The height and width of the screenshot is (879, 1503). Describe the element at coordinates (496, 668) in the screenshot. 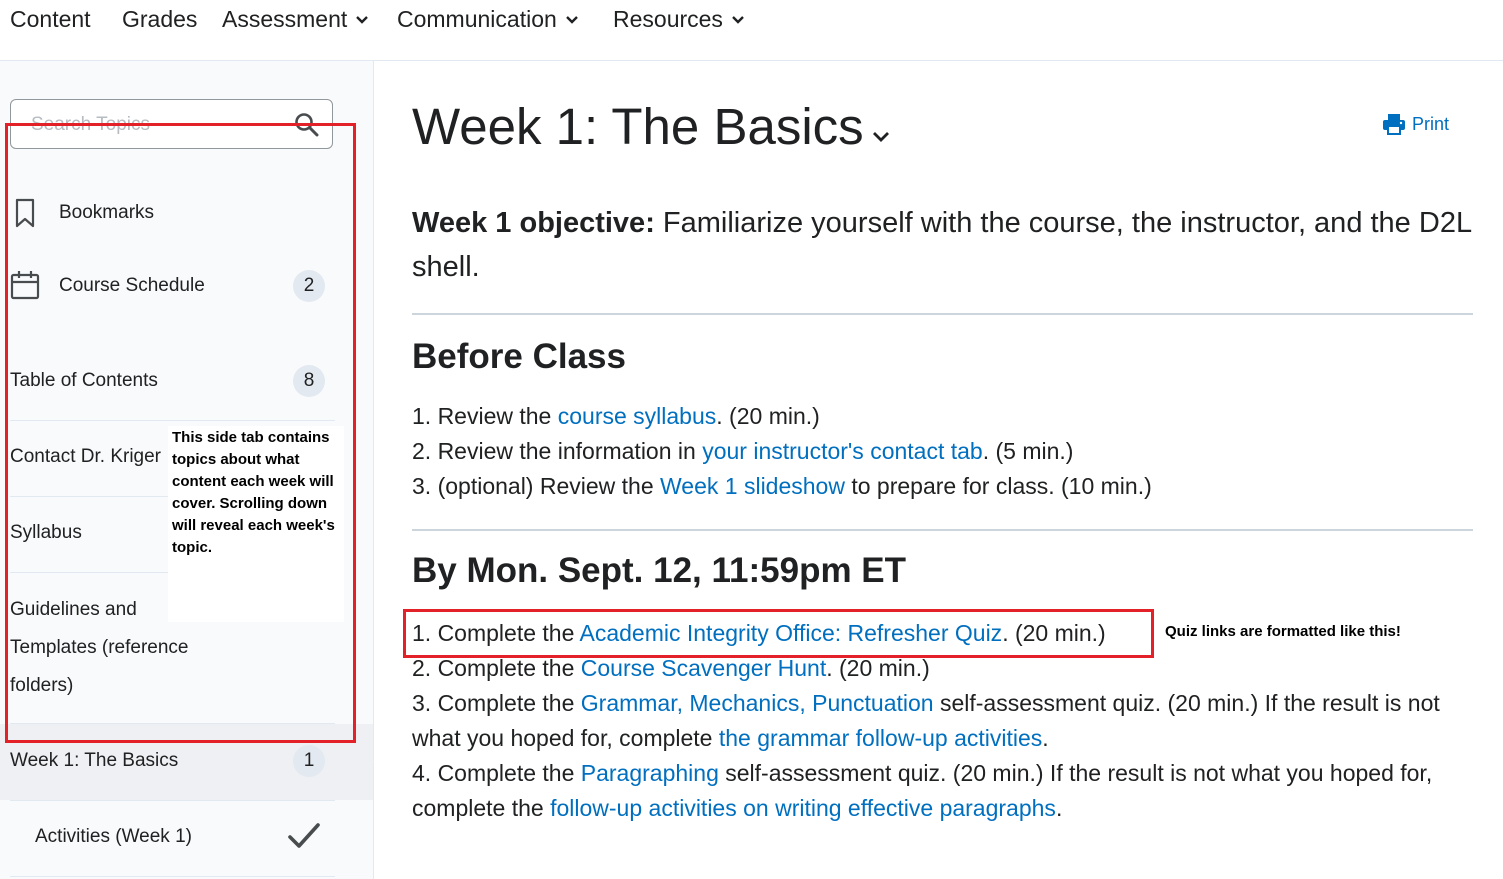

I see `list-item-text: 2. Complete the` at that location.